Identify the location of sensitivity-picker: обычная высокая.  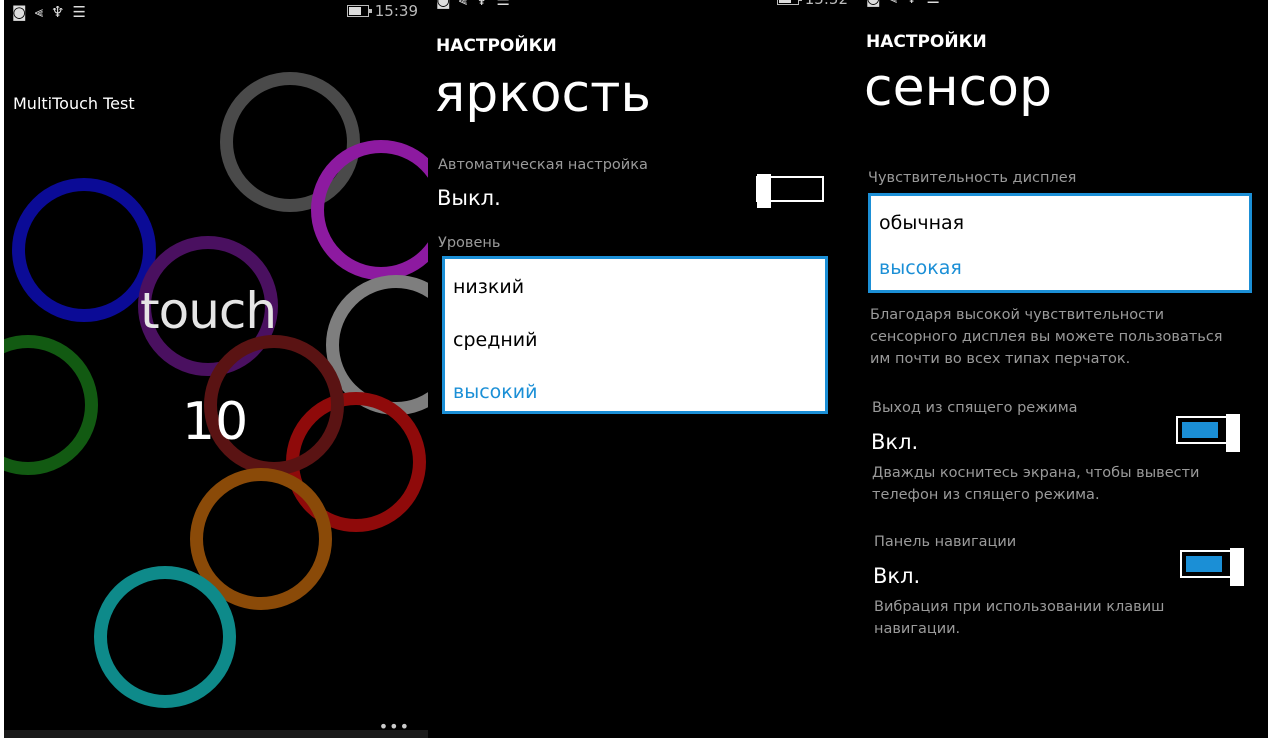
(1060, 243).